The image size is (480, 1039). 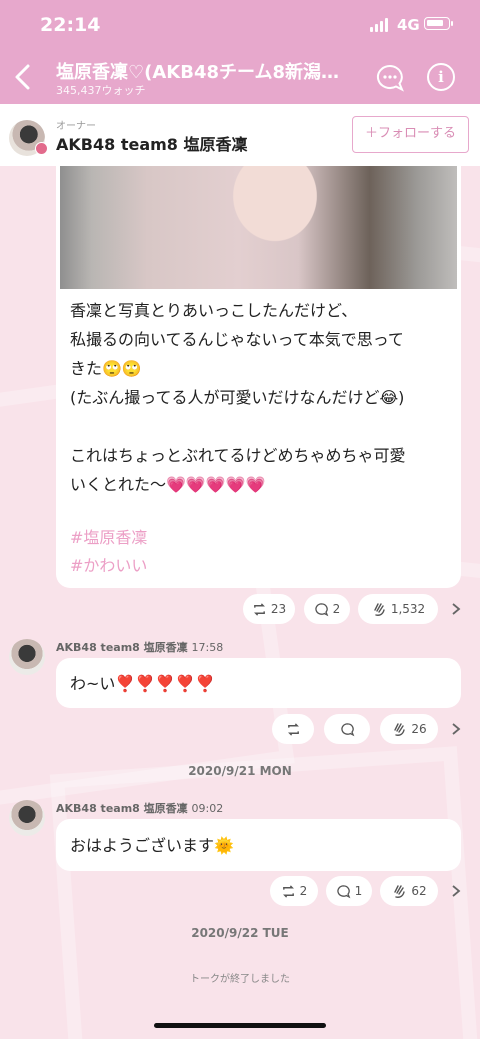 What do you see at coordinates (237, 397) in the screenshot?
I see `post-text-line-4: (たぶん撮ってる人が可愛いだけなんだけど😂)` at bounding box center [237, 397].